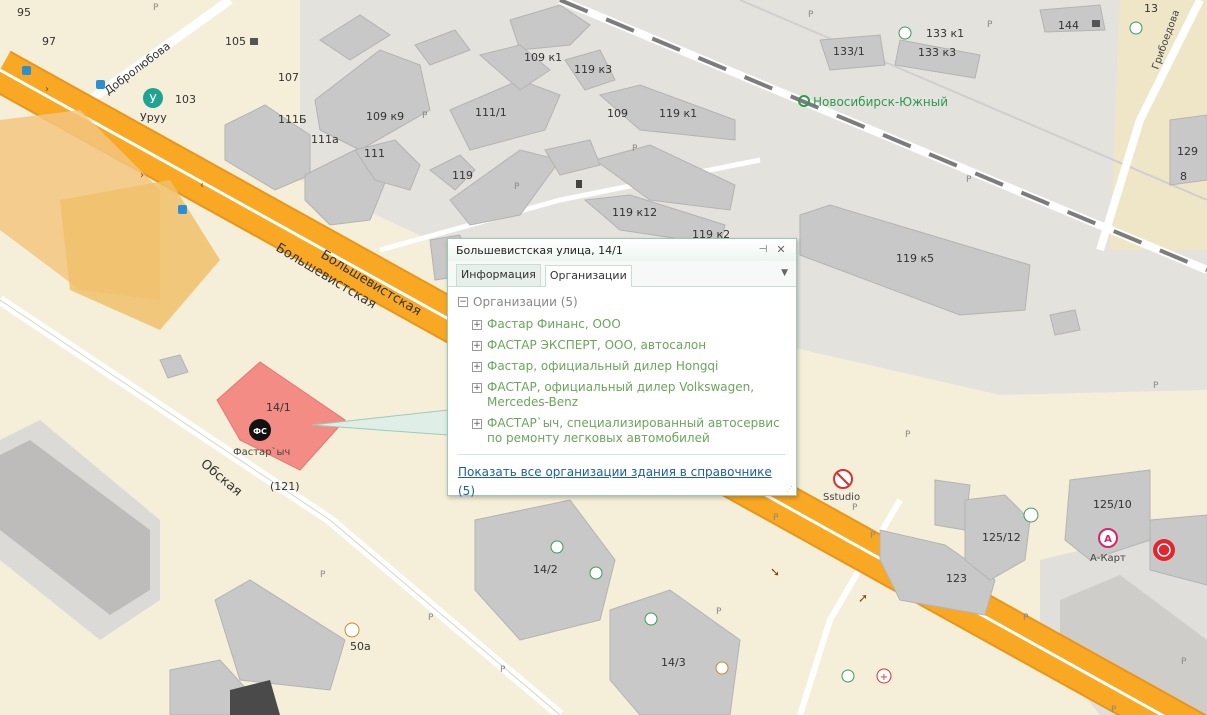  What do you see at coordinates (937, 52) in the screenshot?
I see `building-label: 133 к3` at bounding box center [937, 52].